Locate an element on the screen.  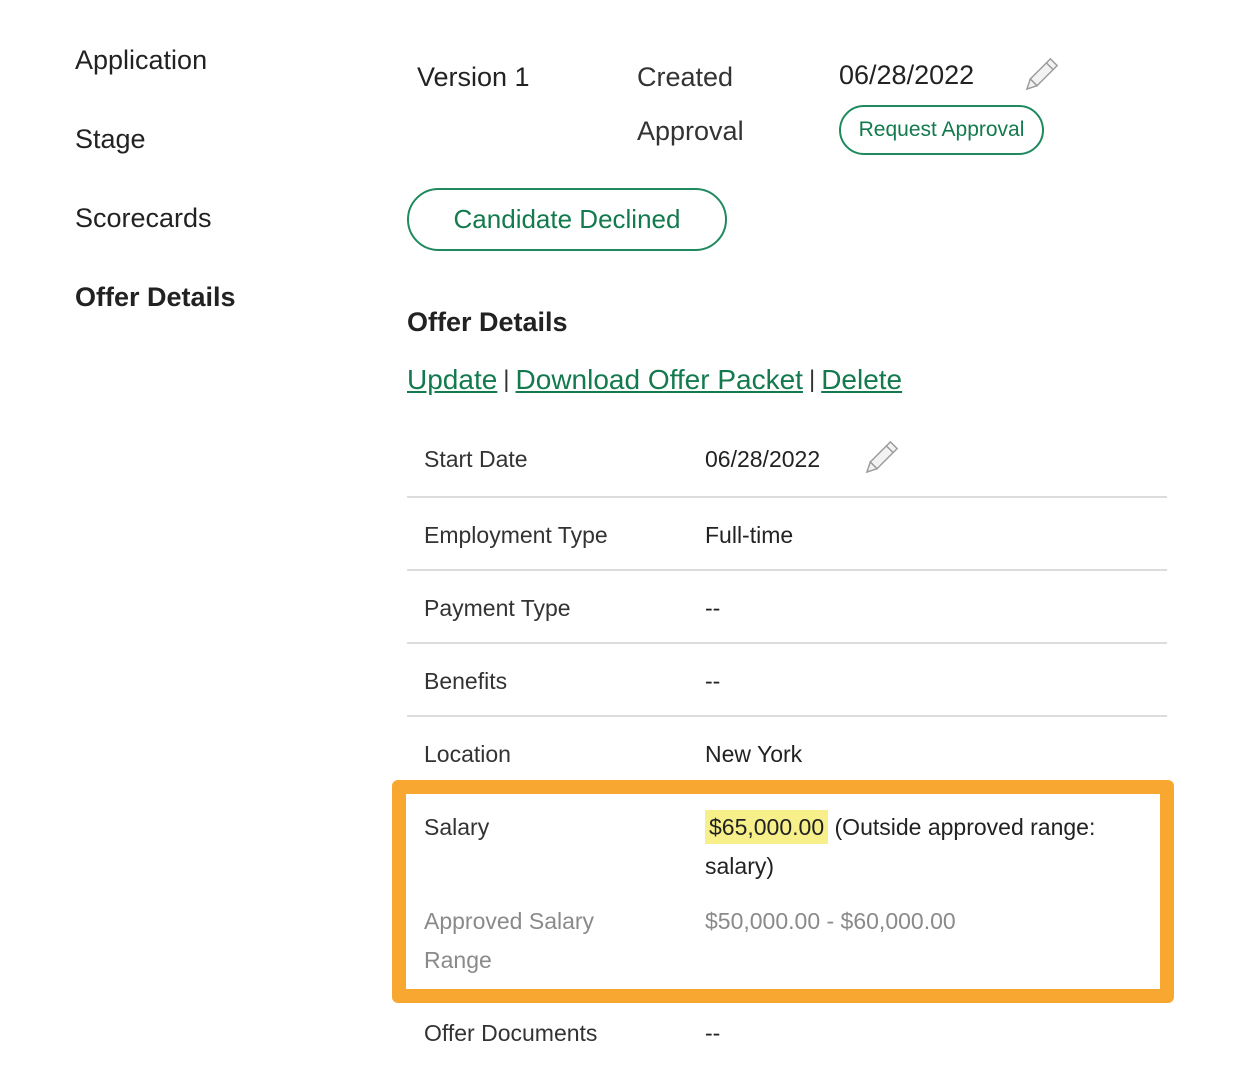
request-approval-button: Request Approval is located at coordinates (941, 130).